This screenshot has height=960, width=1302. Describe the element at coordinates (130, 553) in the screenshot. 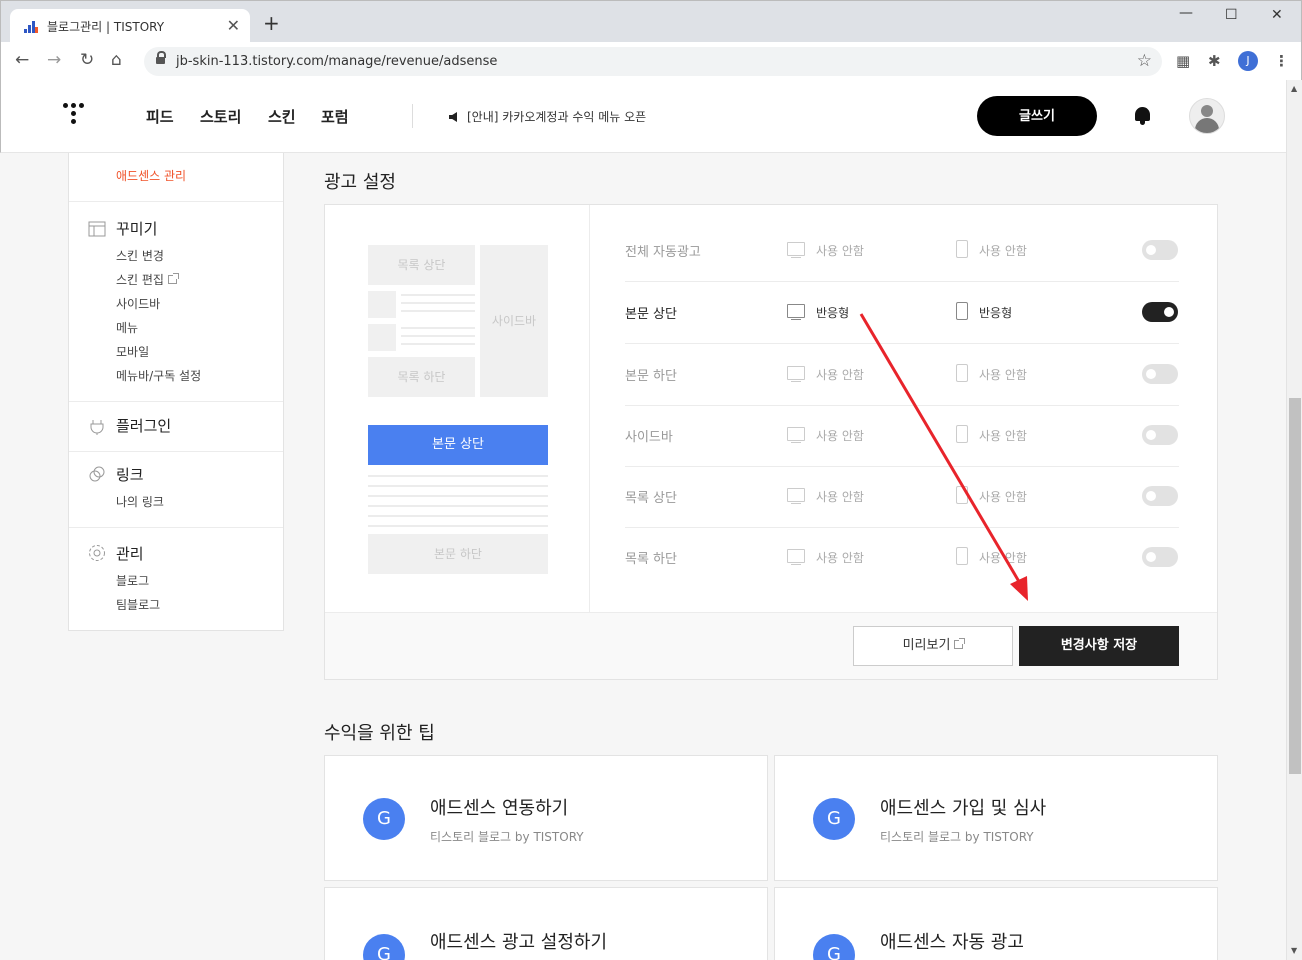

I see `sidebar-section-manage: 관리` at that location.